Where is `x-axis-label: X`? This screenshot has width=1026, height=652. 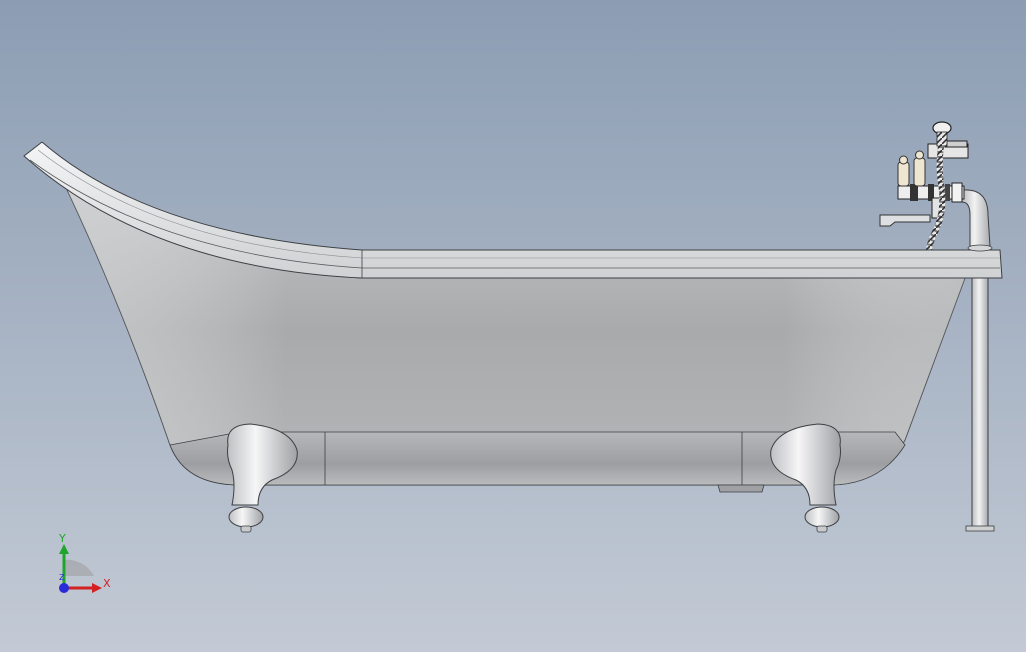
x-axis-label: X is located at coordinates (107, 583).